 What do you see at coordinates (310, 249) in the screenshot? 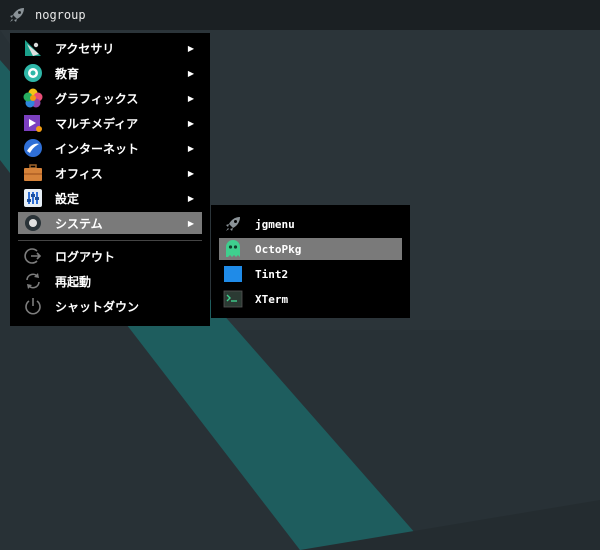
I see `submenu-item-octopkg: OctoPkg` at bounding box center [310, 249].